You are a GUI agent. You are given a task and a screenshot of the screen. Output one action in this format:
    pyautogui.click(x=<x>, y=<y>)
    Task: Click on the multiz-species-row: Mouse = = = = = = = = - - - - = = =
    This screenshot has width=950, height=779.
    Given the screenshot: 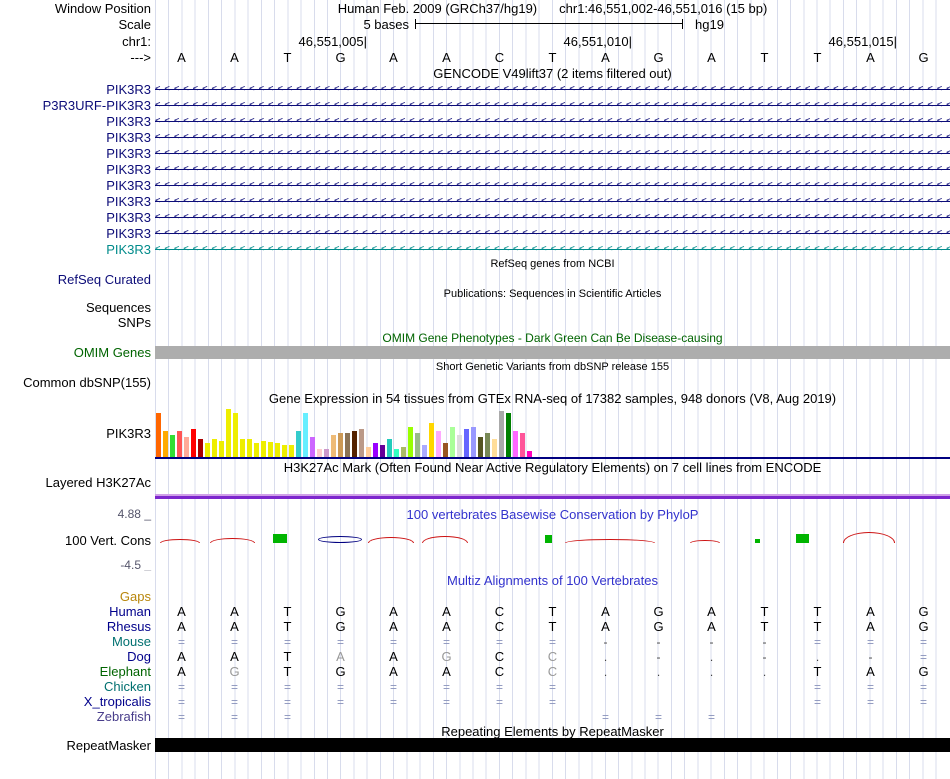 What is the action you would take?
    pyautogui.click(x=475, y=641)
    